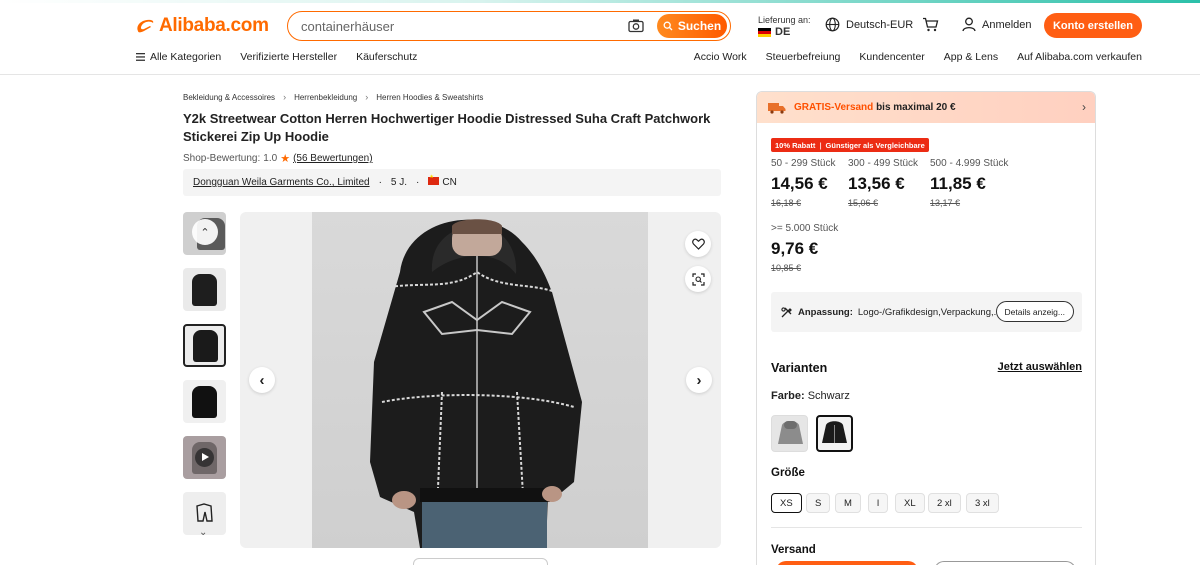  I want to click on nav-all-categories: Alle Kategorien, so click(178, 57).